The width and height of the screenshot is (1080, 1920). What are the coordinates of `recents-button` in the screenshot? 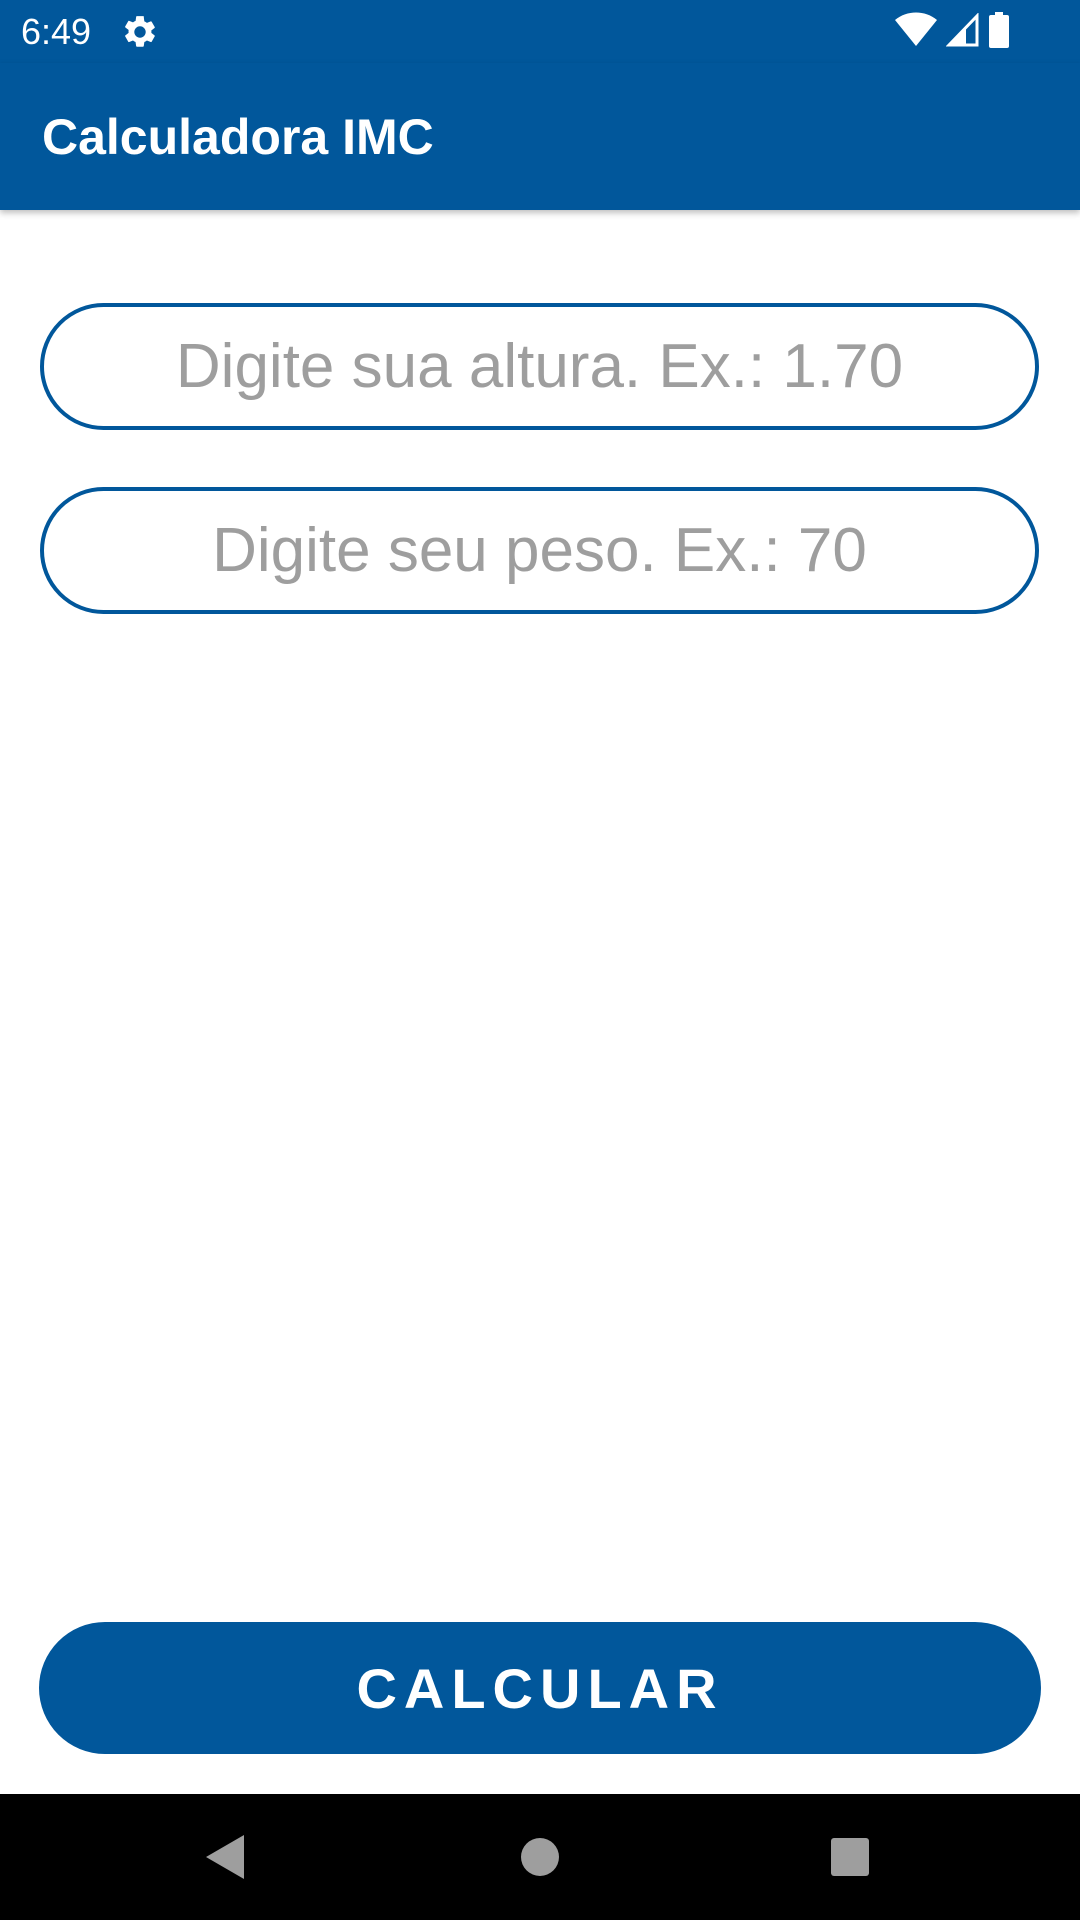 It's located at (850, 1857).